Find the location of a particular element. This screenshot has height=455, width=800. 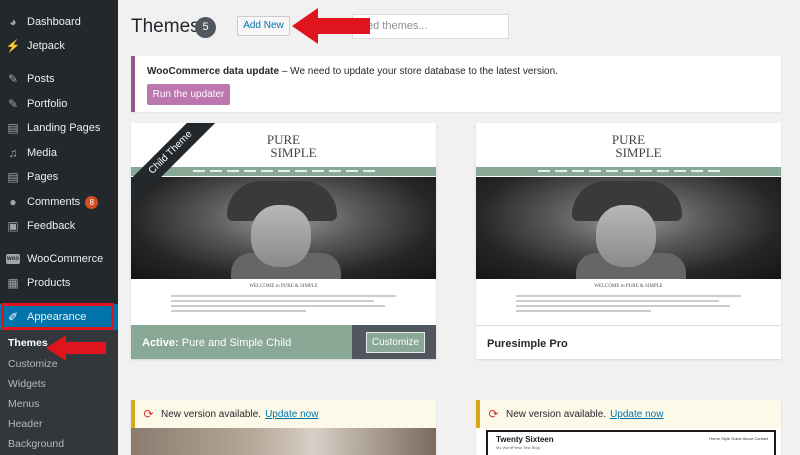

page-title: Themes is located at coordinates (165, 26).